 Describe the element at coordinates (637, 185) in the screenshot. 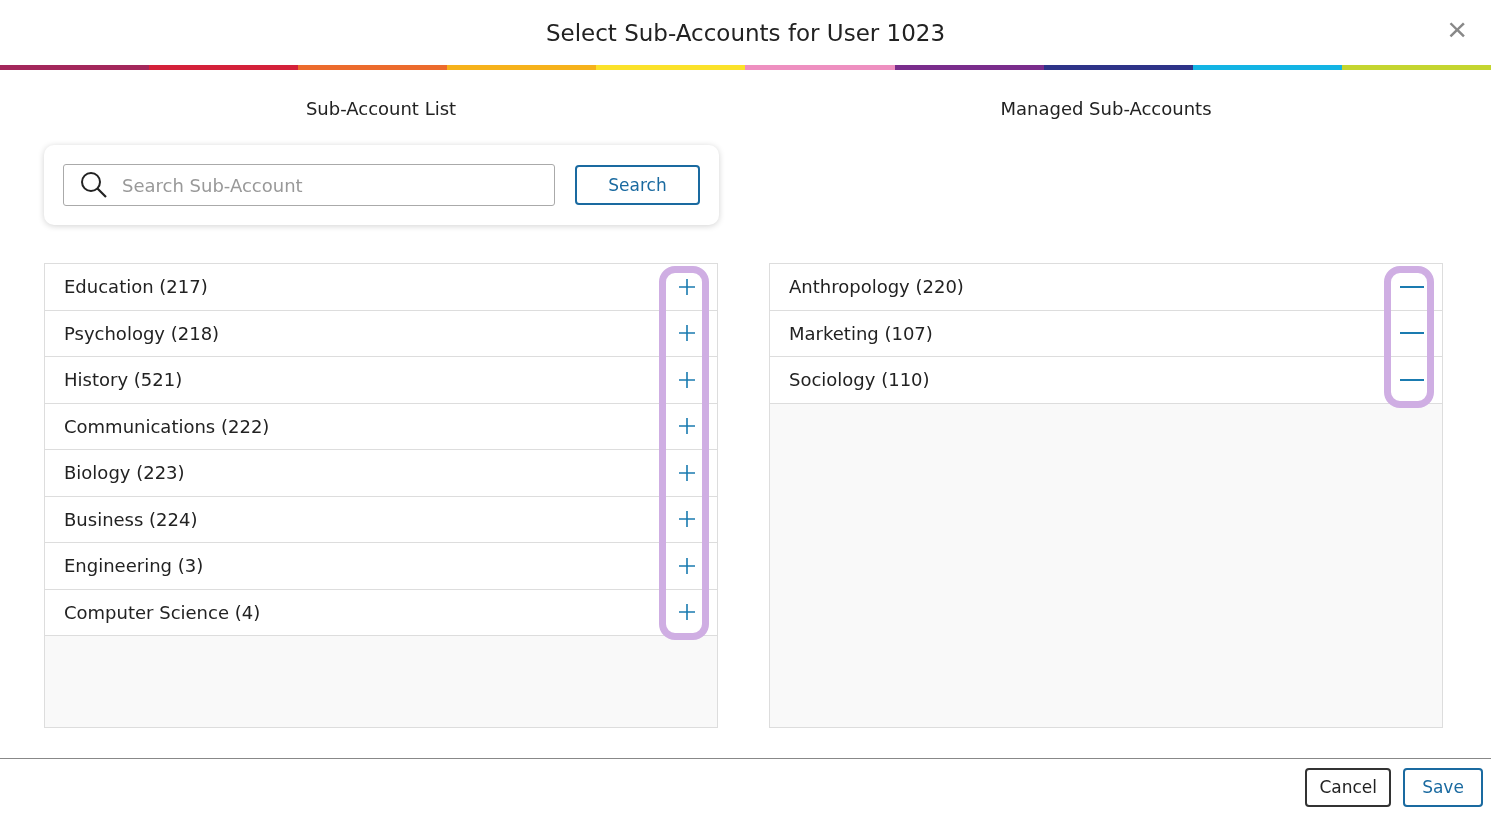

I see `search-button: Search` at that location.